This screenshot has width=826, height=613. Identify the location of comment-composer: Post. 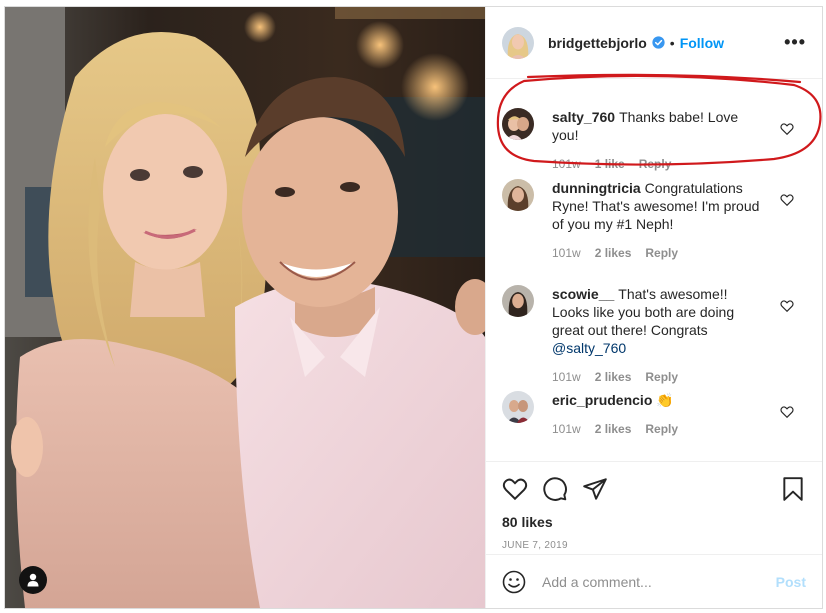
(654, 581).